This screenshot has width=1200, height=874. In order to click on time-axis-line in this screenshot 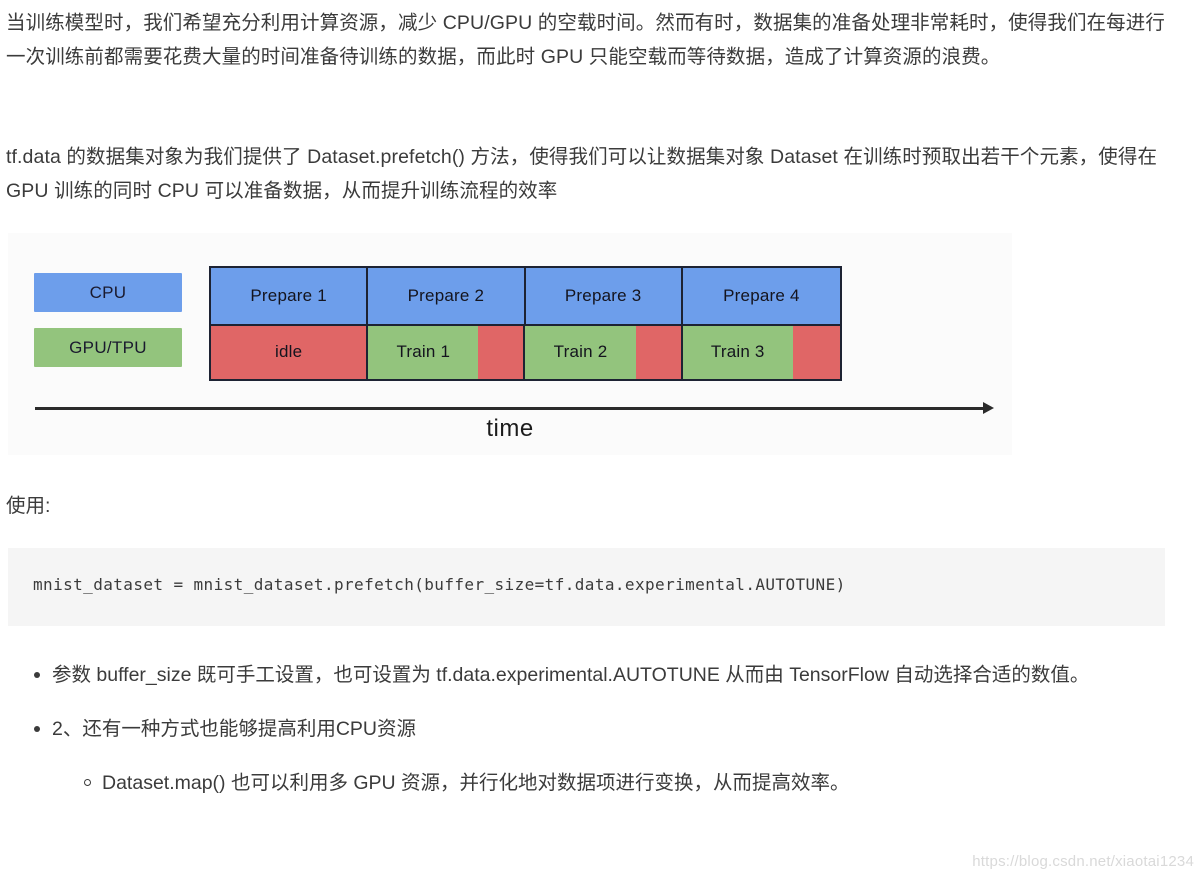, I will do `click(510, 408)`.